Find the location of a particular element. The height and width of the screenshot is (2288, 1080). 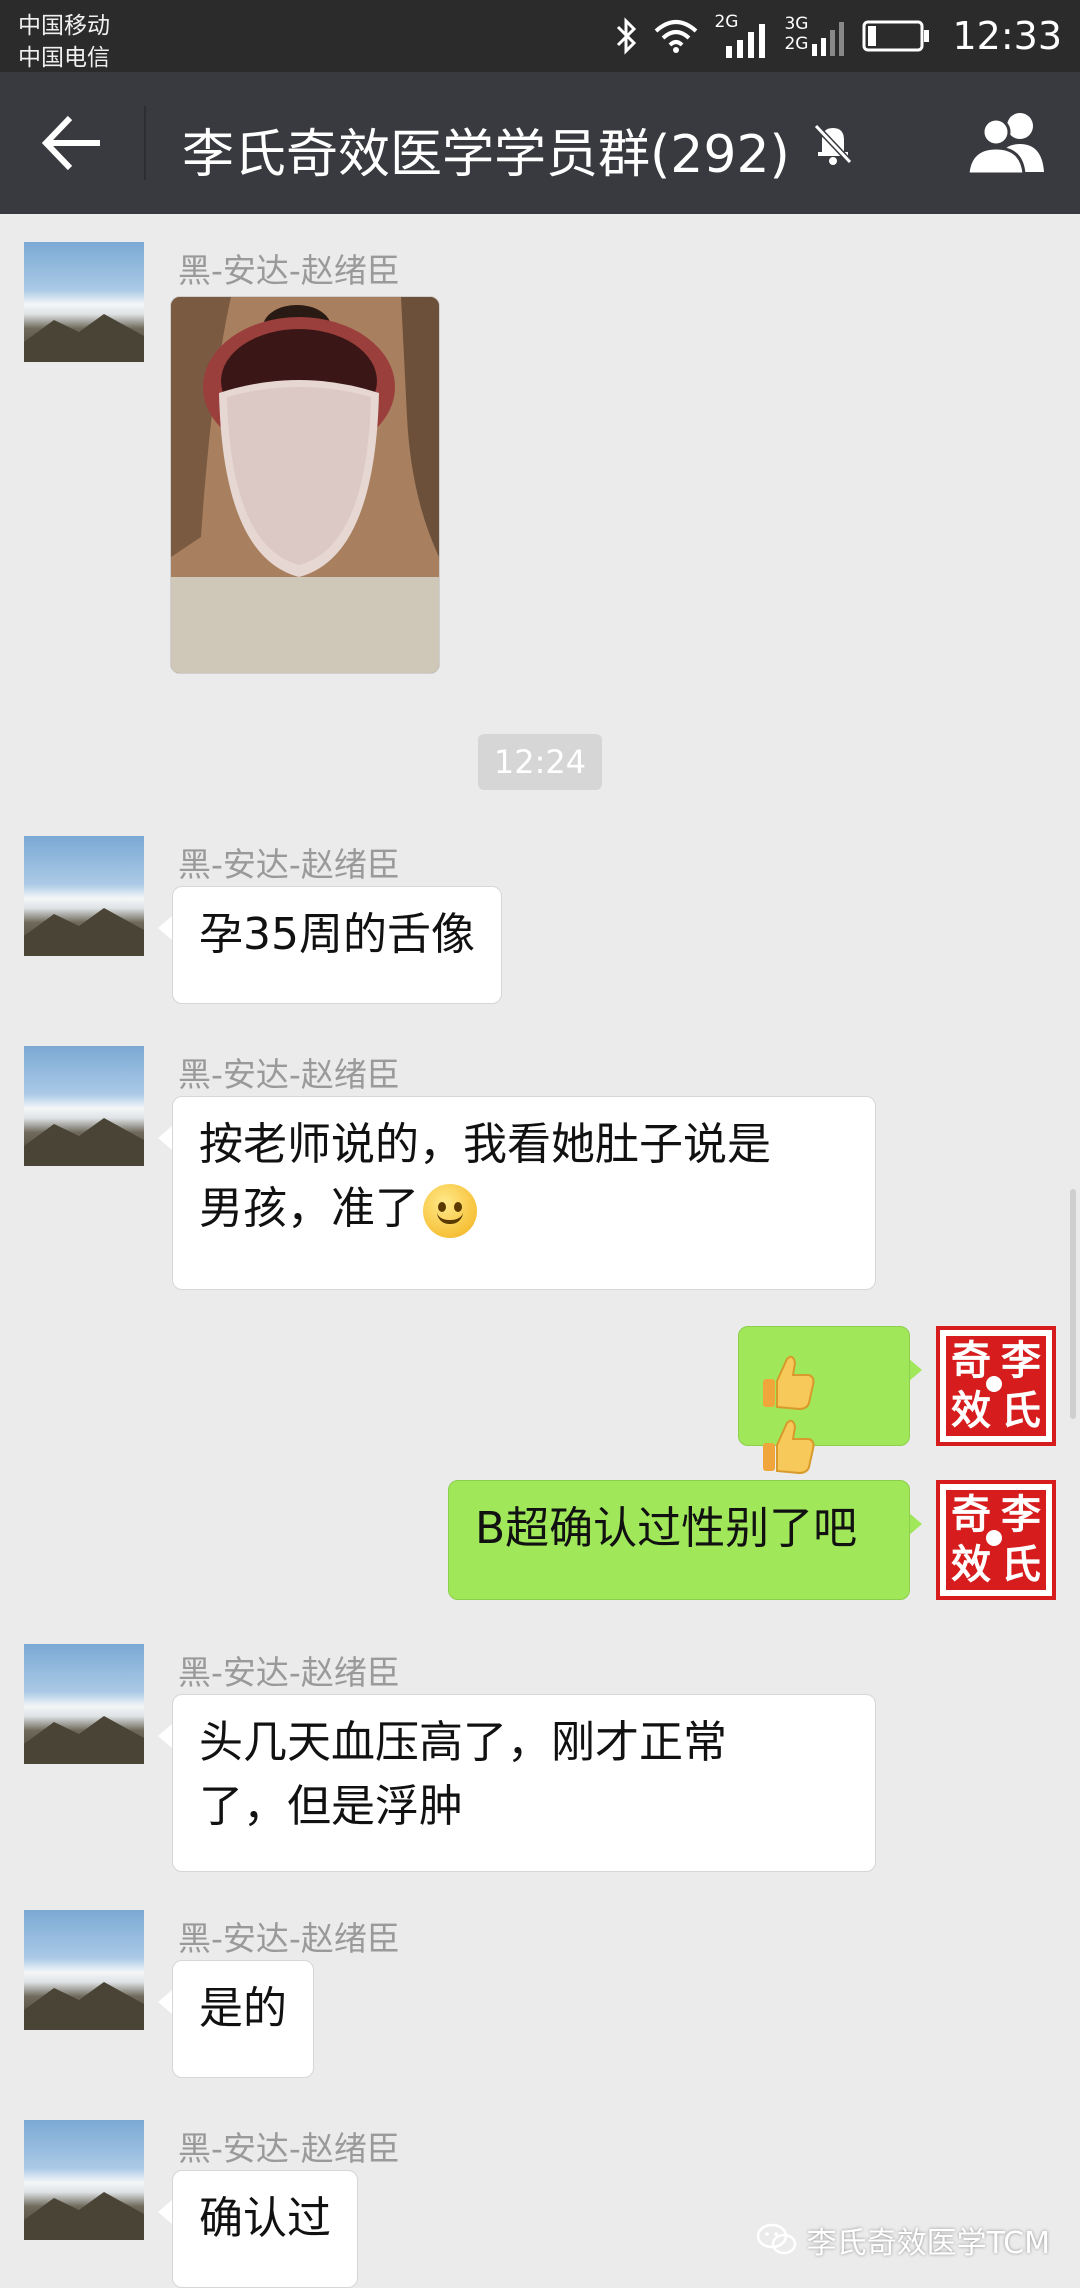

signal-1-icon: 2G is located at coordinates (741, 36).